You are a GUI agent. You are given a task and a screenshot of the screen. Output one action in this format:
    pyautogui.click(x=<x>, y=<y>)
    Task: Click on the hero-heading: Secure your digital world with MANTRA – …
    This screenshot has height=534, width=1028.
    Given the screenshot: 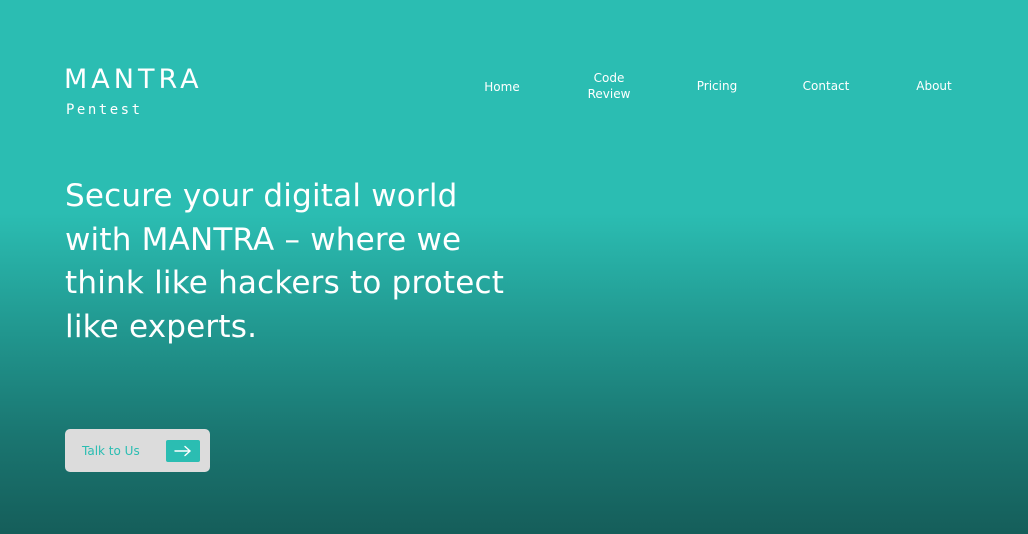 What is the action you would take?
    pyautogui.click(x=285, y=261)
    